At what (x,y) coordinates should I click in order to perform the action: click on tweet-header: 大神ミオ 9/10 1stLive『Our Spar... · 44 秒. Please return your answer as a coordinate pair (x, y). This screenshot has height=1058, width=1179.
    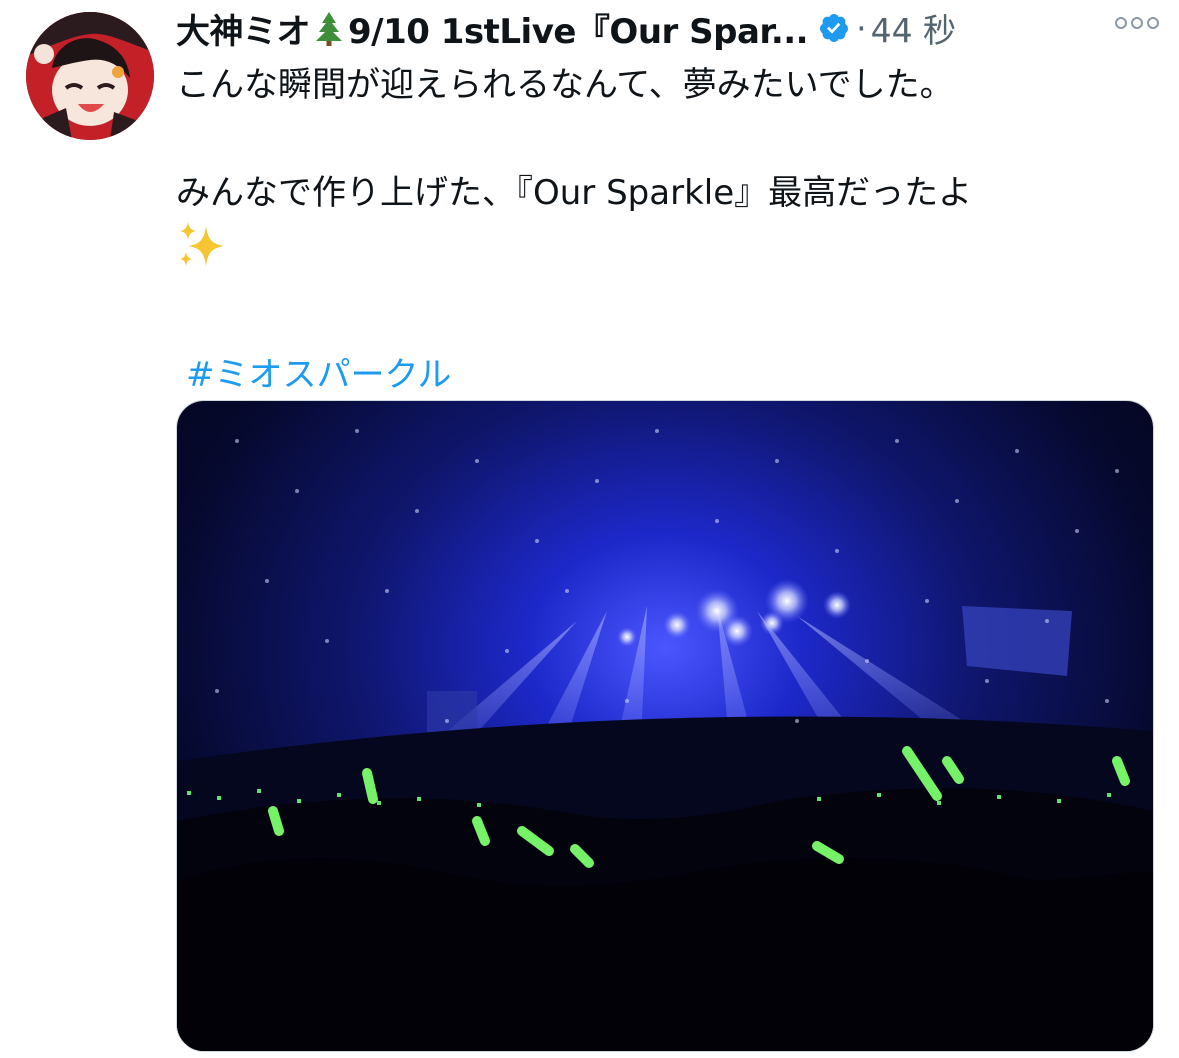
    Looking at the image, I should click on (671, 28).